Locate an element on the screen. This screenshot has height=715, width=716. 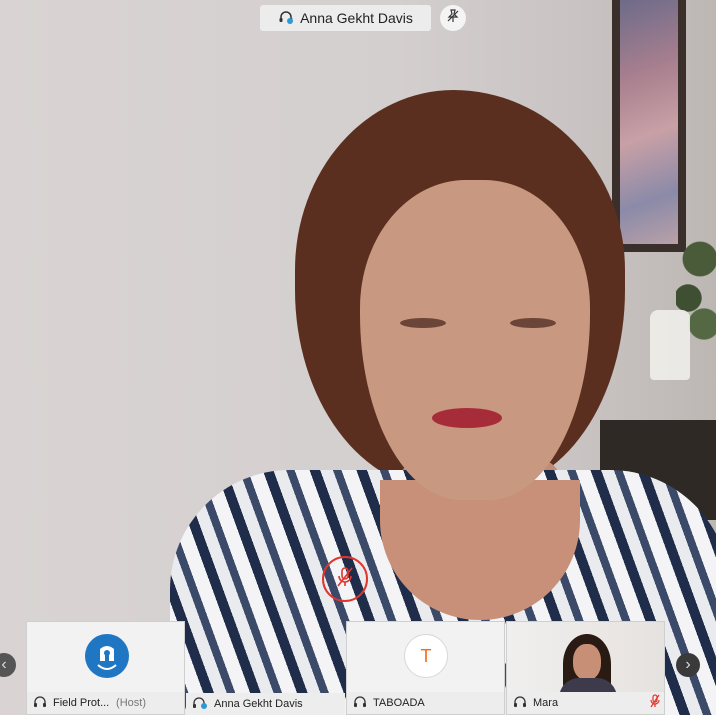
speaker-eye-left is located at coordinates (423, 323).